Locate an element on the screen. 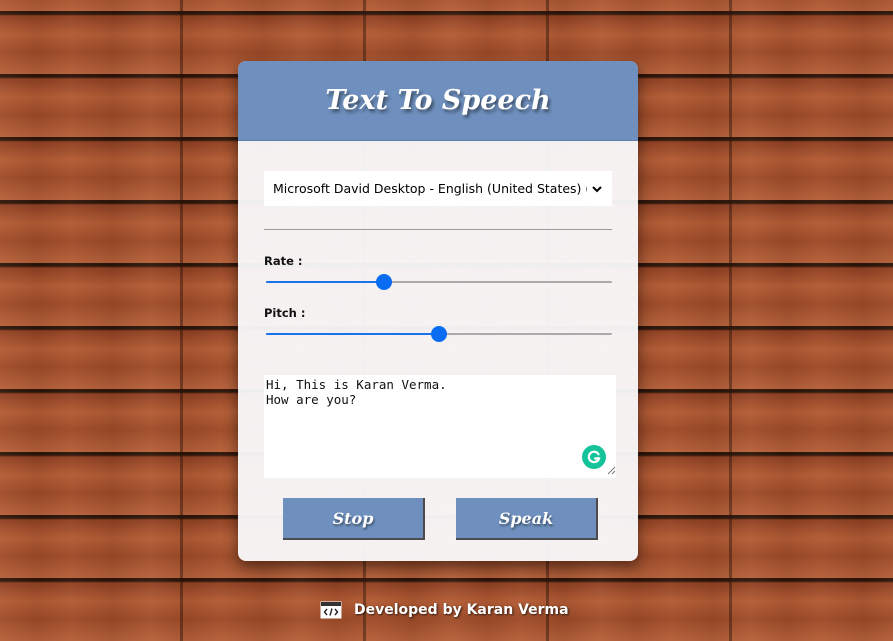 Image resolution: width=893 pixels, height=641 pixels. grammarly-icon is located at coordinates (594, 457).